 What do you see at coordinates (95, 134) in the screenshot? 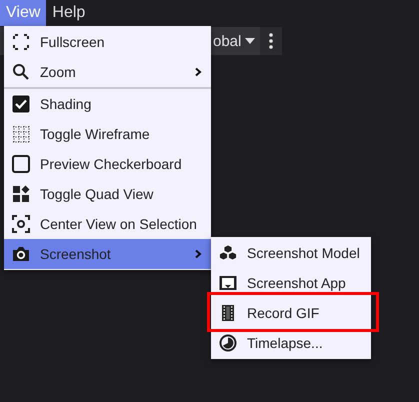
I see `menu-item-label: Toggle Wireframe` at bounding box center [95, 134].